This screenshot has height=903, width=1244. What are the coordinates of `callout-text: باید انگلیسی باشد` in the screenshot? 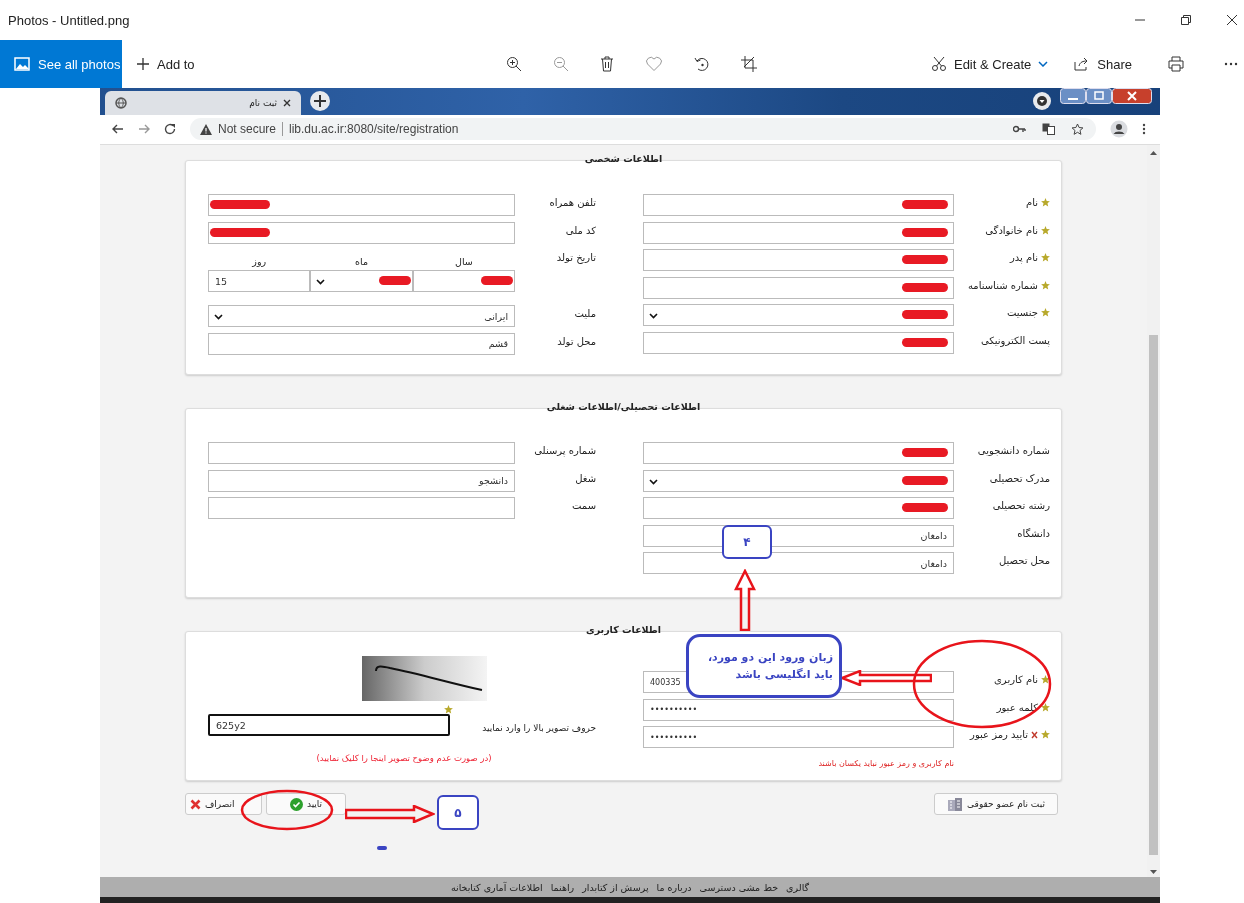 It's located at (783, 675).